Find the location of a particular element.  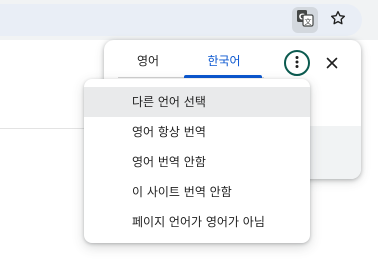

translate-page-icon: G 文 is located at coordinates (305, 20).